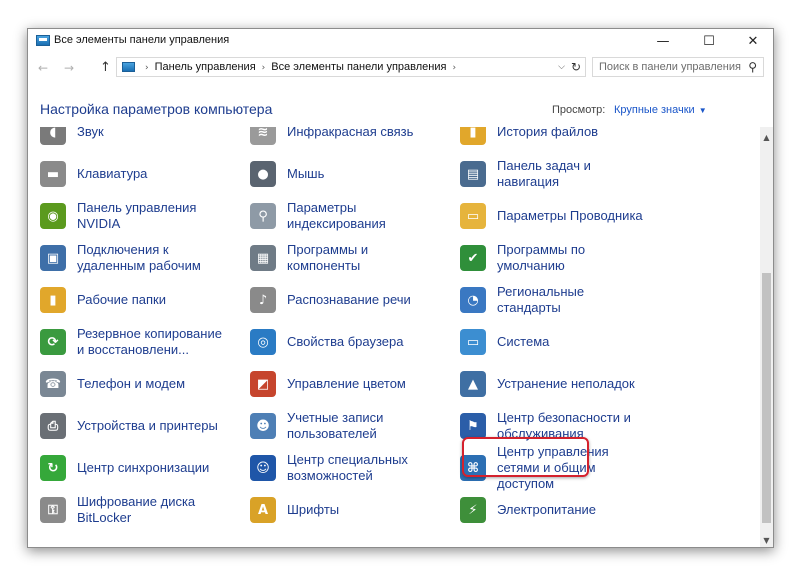 Image resolution: width=800 pixels, height=572 pixels. Describe the element at coordinates (43, 68) in the screenshot. I see `back-arrow-icon: ←` at that location.